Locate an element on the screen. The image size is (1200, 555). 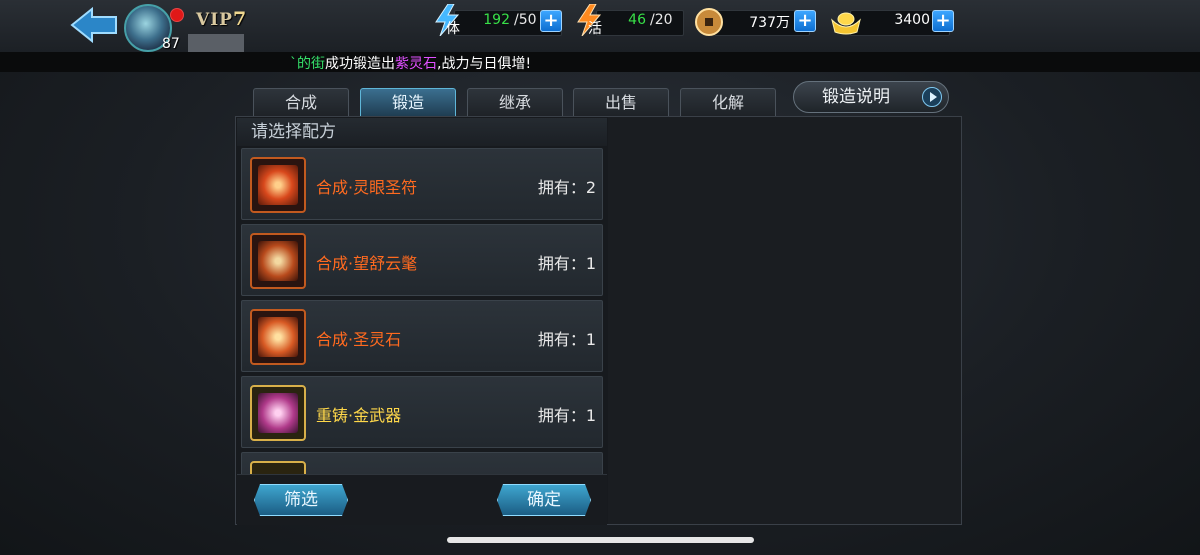
confirm-button: 确定 is located at coordinates (544, 500).